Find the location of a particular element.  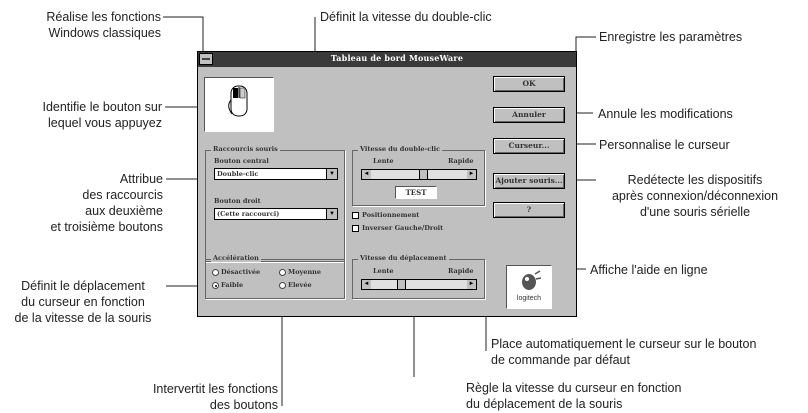

acceleration-off-label: Désactivée is located at coordinates (241, 272).